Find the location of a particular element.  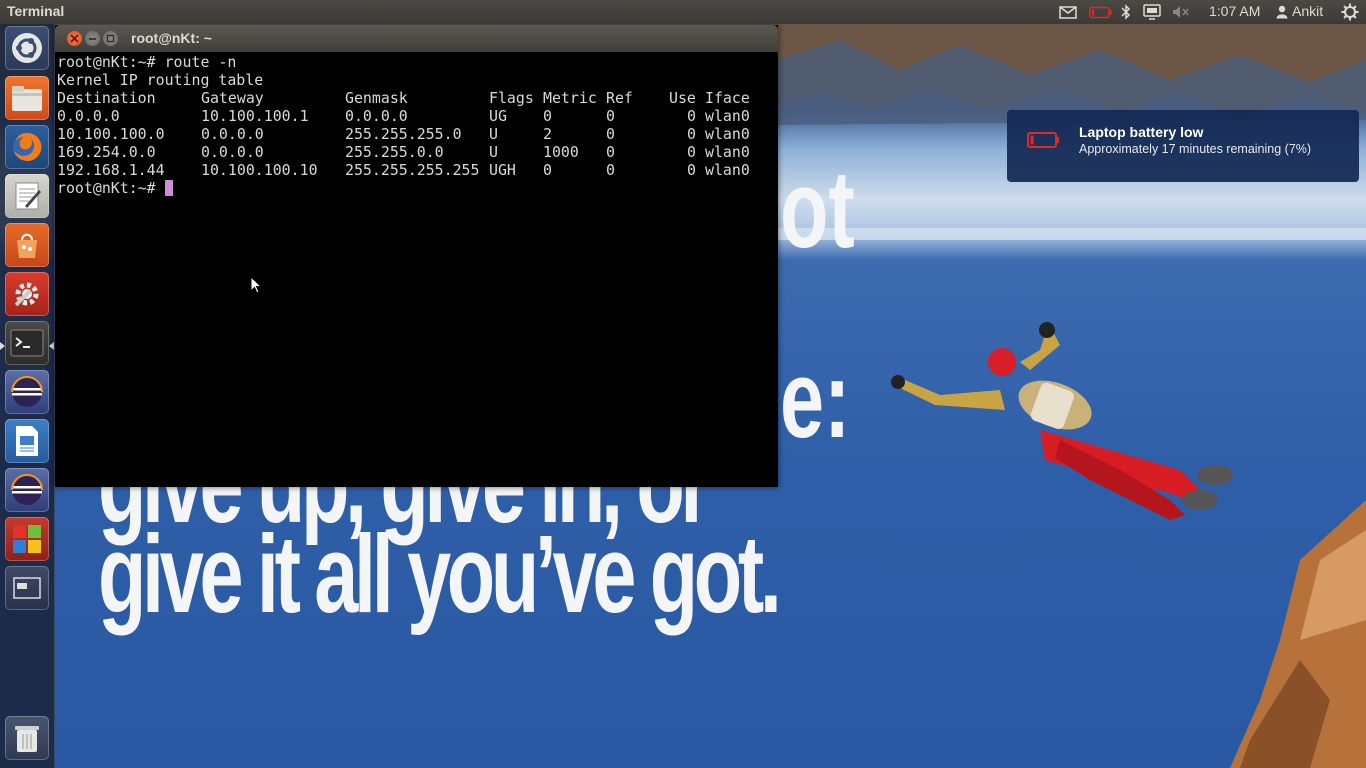

maximize-icon is located at coordinates (110, 38).